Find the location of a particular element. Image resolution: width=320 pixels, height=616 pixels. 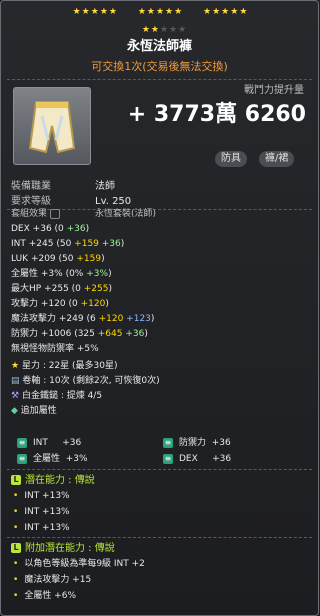

stat-value: +249 (6 is located at coordinates (78, 319).